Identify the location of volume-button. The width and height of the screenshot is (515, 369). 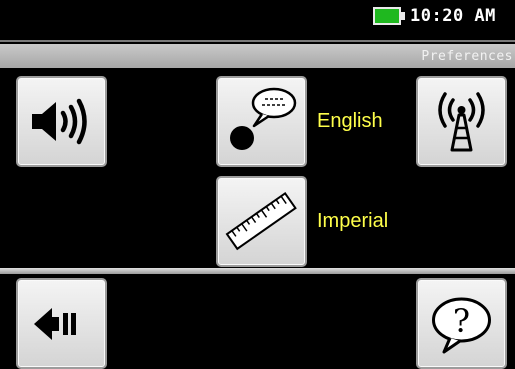
(61, 121).